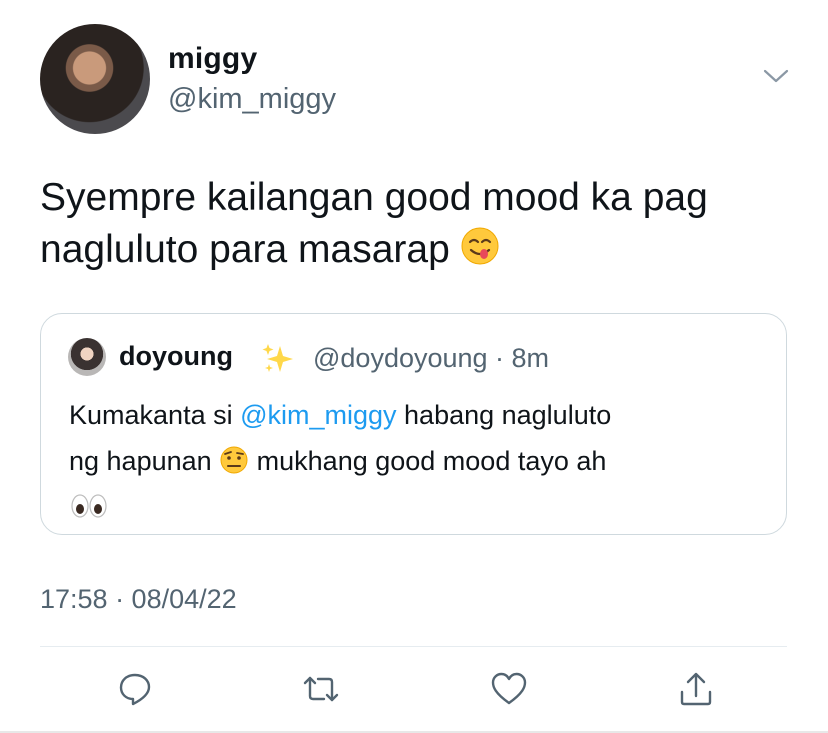 The image size is (828, 733). I want to click on quoted-text-part3: ng hapunan, so click(144, 461).